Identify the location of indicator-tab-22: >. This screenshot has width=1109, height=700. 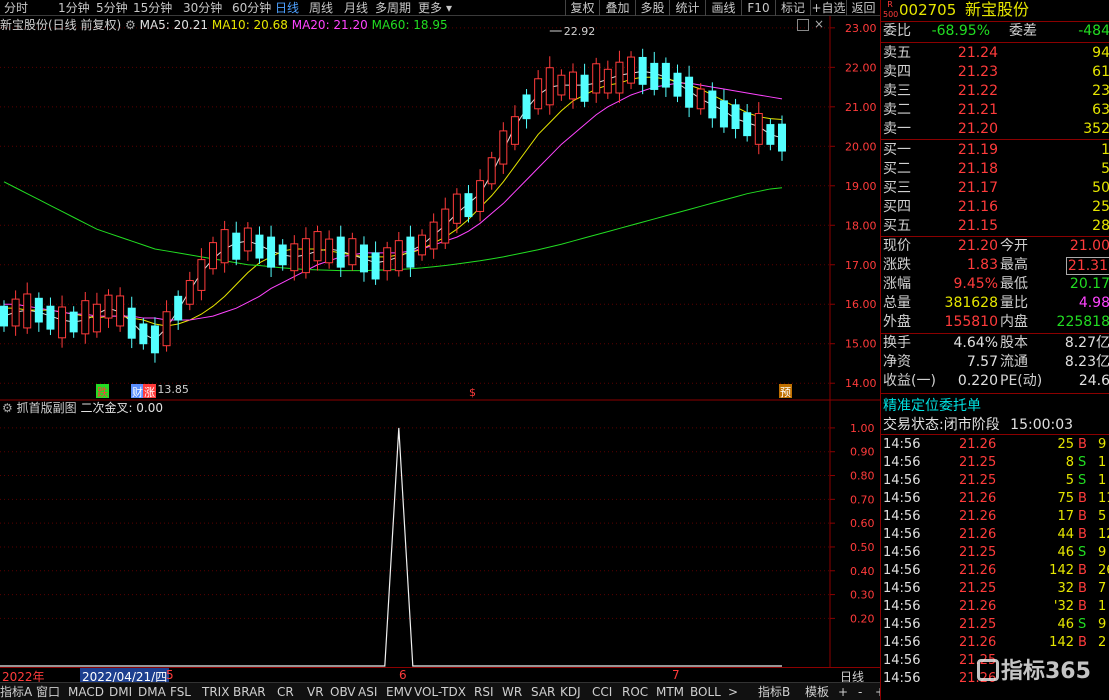
(733, 692).